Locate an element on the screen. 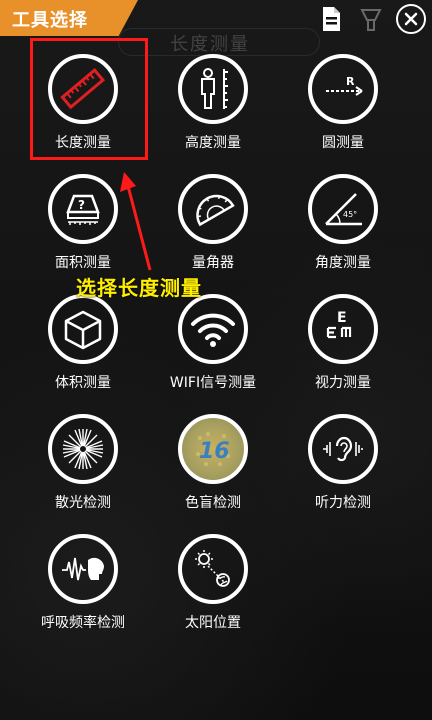  tool-volume-measure: 体积测量 is located at coordinates (83, 348).